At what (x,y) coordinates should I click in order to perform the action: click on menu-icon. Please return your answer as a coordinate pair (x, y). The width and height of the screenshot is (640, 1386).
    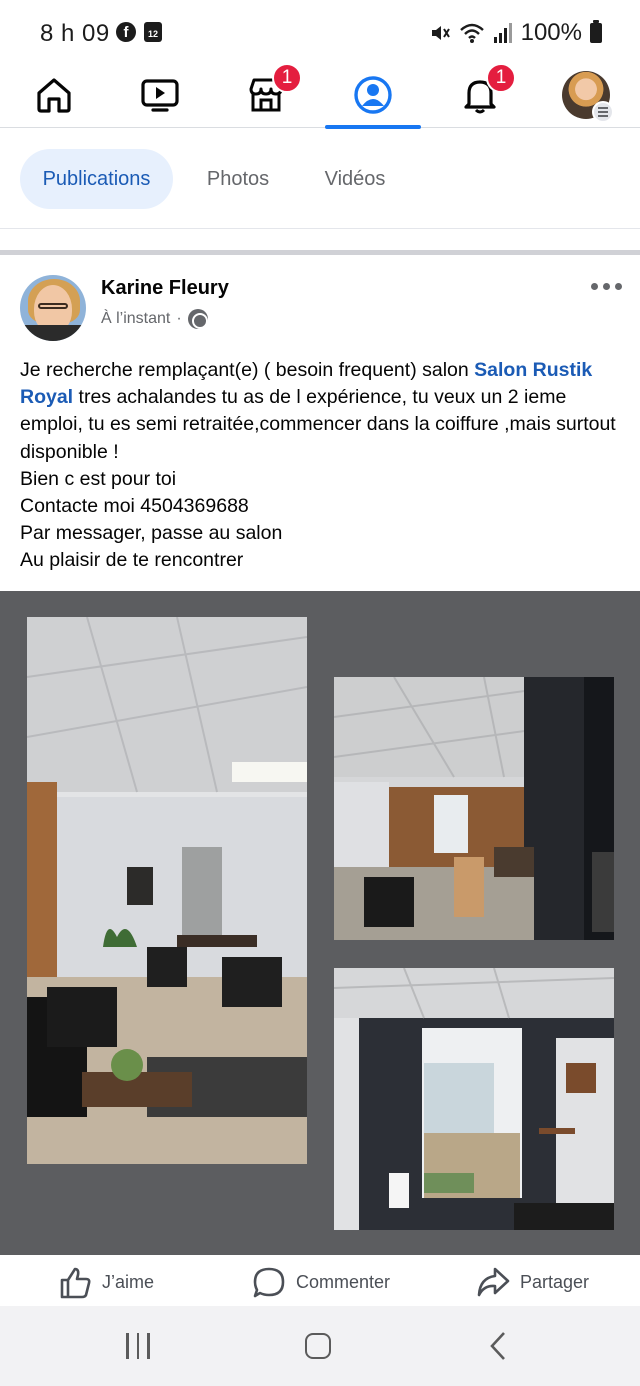
    Looking at the image, I should click on (603, 112).